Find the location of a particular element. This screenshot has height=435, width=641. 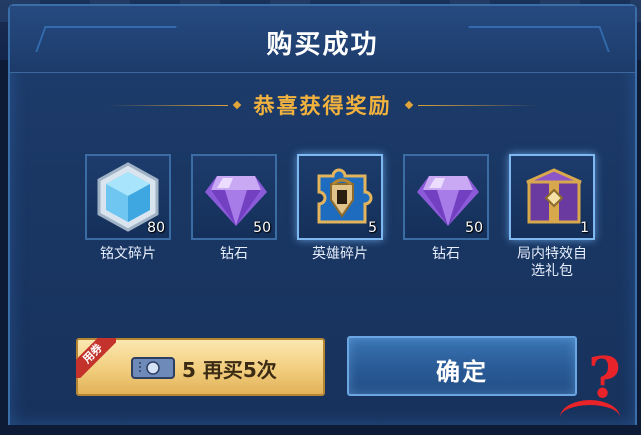

reward-count: 80 is located at coordinates (156, 228).